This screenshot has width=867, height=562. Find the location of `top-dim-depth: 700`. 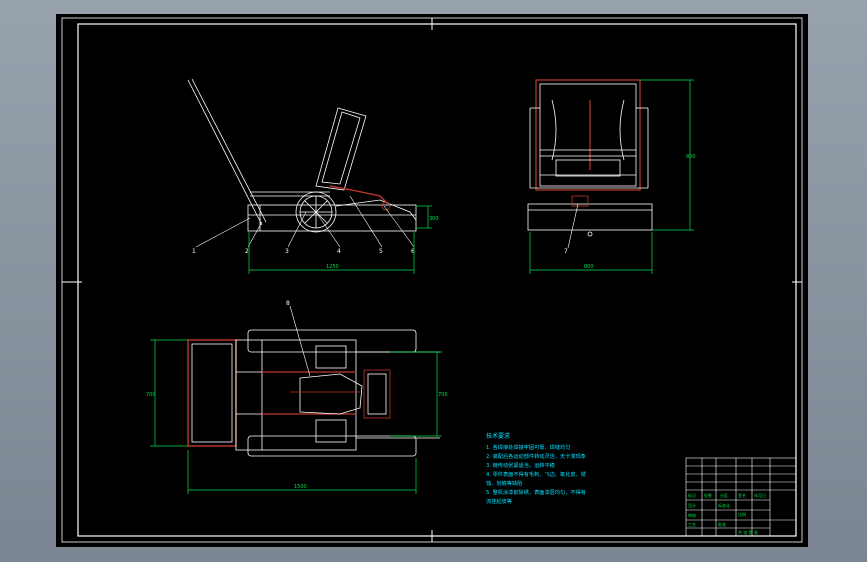

top-dim-depth: 700 is located at coordinates (443, 395).